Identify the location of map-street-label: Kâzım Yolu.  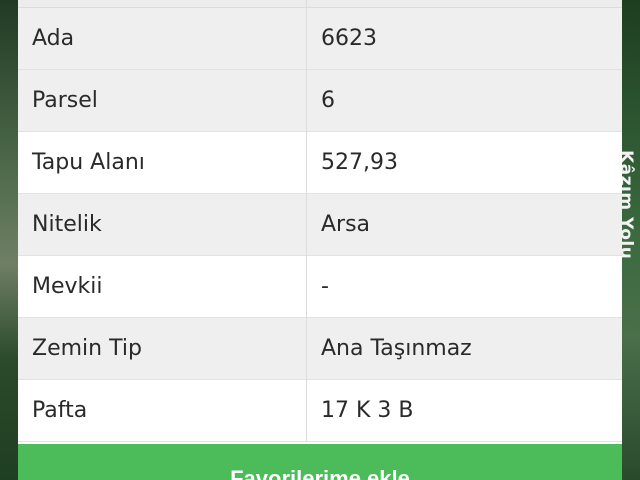
(631, 210).